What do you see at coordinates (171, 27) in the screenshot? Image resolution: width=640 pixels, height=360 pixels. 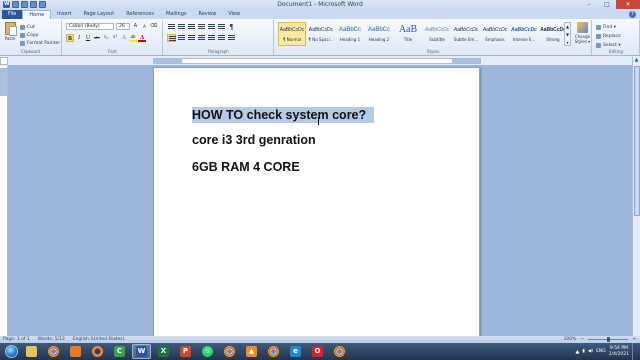 I see `bullets-button` at bounding box center [171, 27].